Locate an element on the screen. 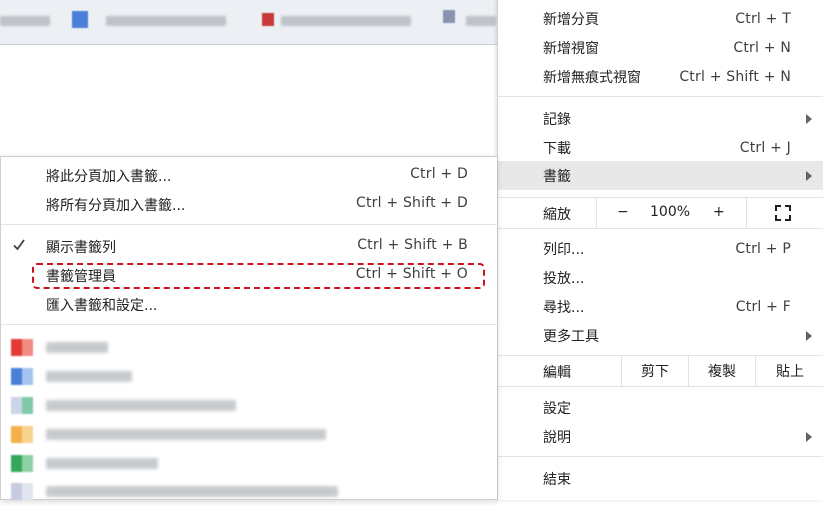 This screenshot has width=823, height=506. new-incognito-window-item: 新增無痕式視窗 Ctrl + Shift + N is located at coordinates (660, 76).